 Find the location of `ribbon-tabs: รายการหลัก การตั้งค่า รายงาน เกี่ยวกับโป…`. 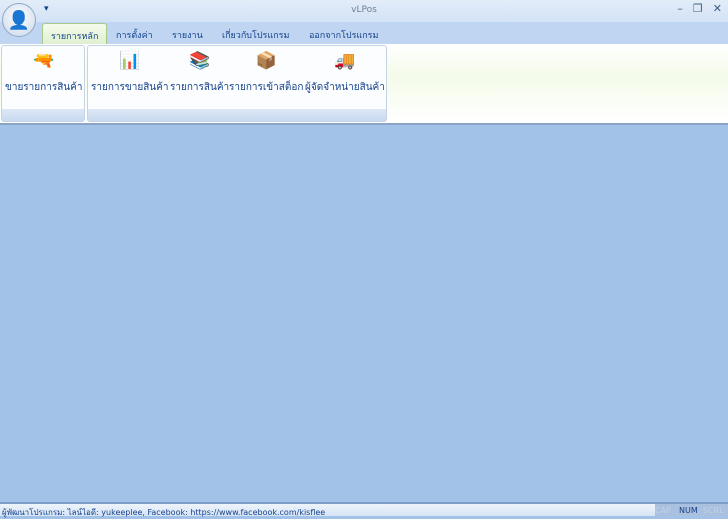

ribbon-tabs: รายการหลัก การตั้งค่า รายงาน เกี่ยวกับโป… is located at coordinates (364, 33).